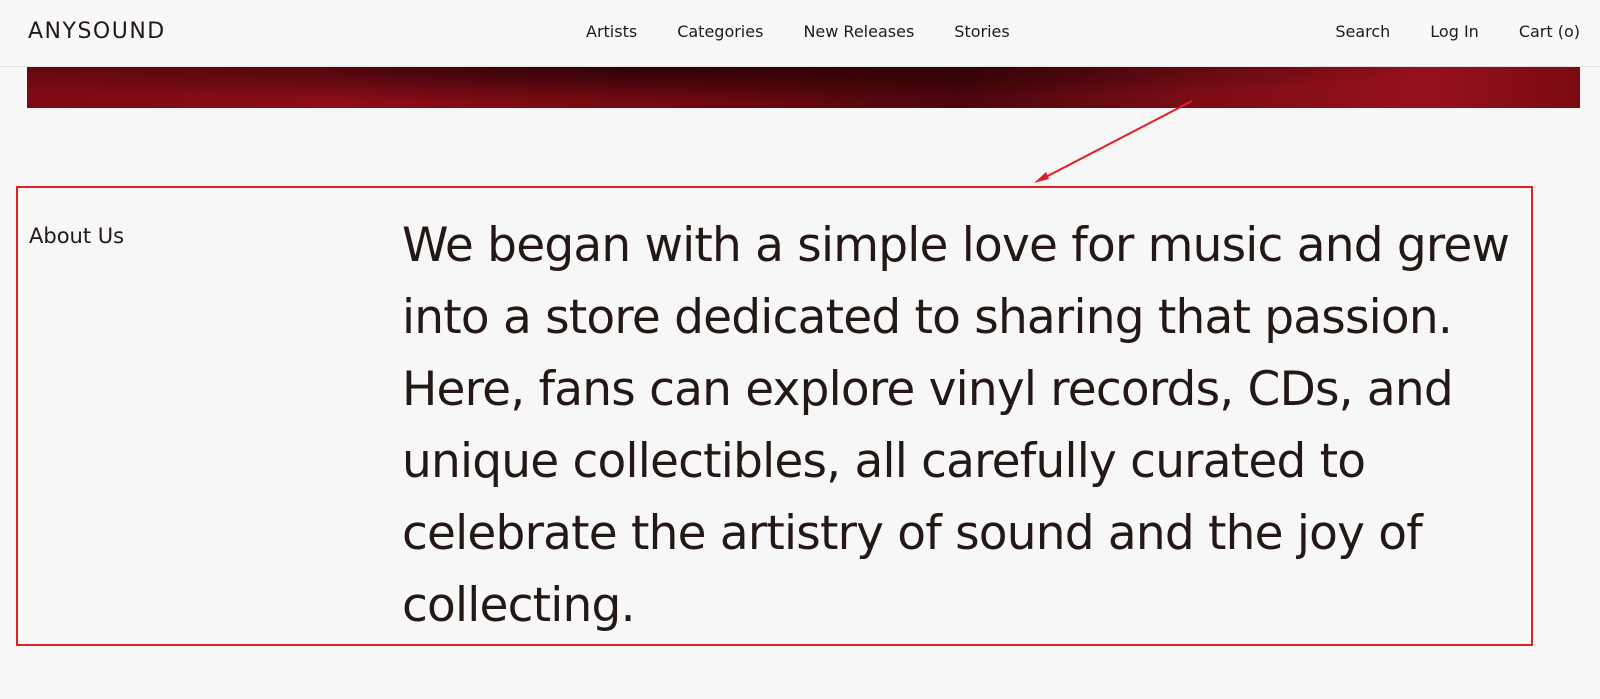 The image size is (1600, 699). Describe the element at coordinates (77, 236) in the screenshot. I see `about-heading: About Us` at that location.